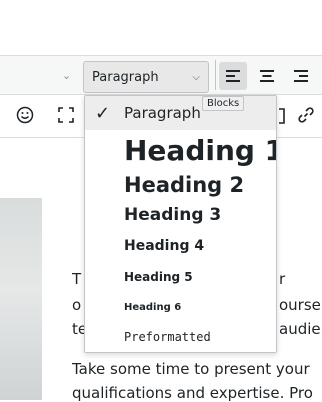  I want to click on fullscreen-icon, so click(66, 115).